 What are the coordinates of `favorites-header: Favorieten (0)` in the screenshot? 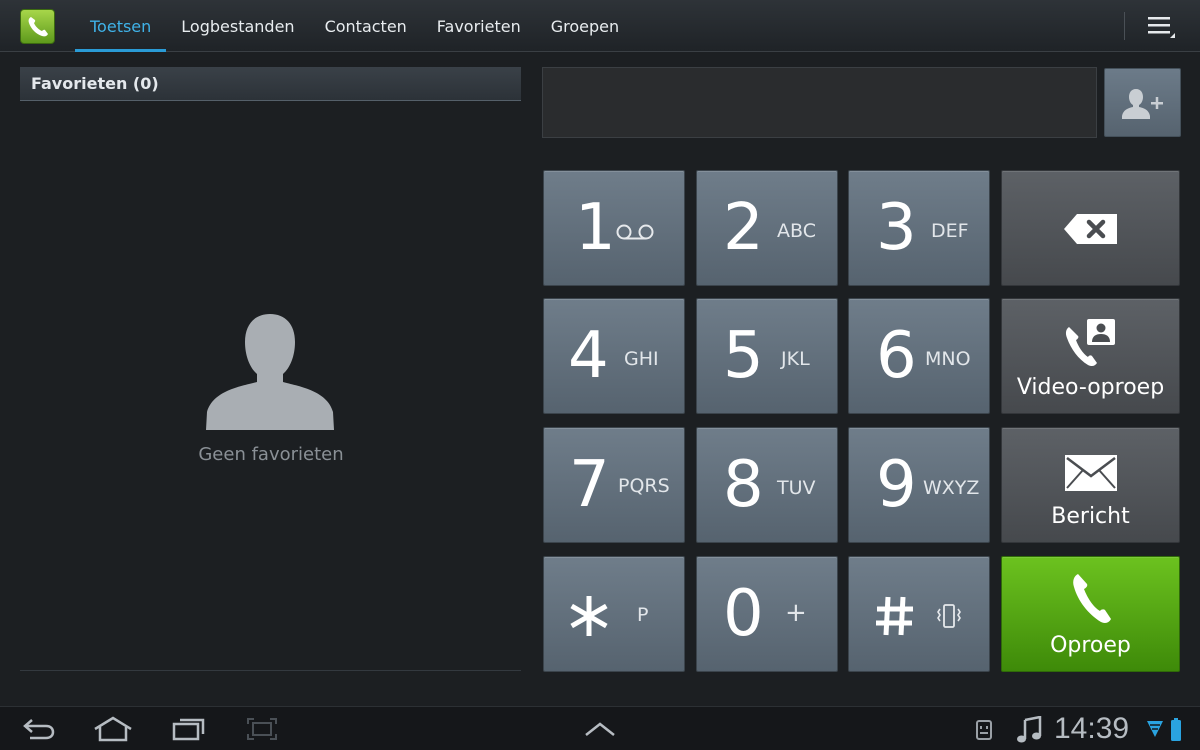 It's located at (270, 84).